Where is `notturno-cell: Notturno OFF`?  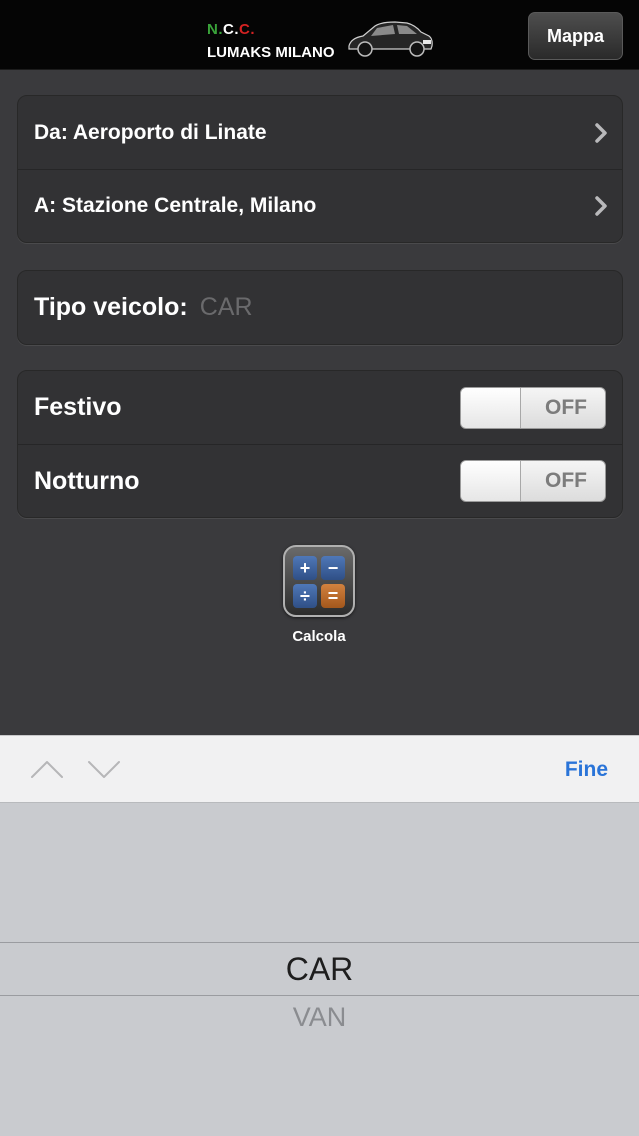
notturno-cell: Notturno OFF is located at coordinates (320, 480).